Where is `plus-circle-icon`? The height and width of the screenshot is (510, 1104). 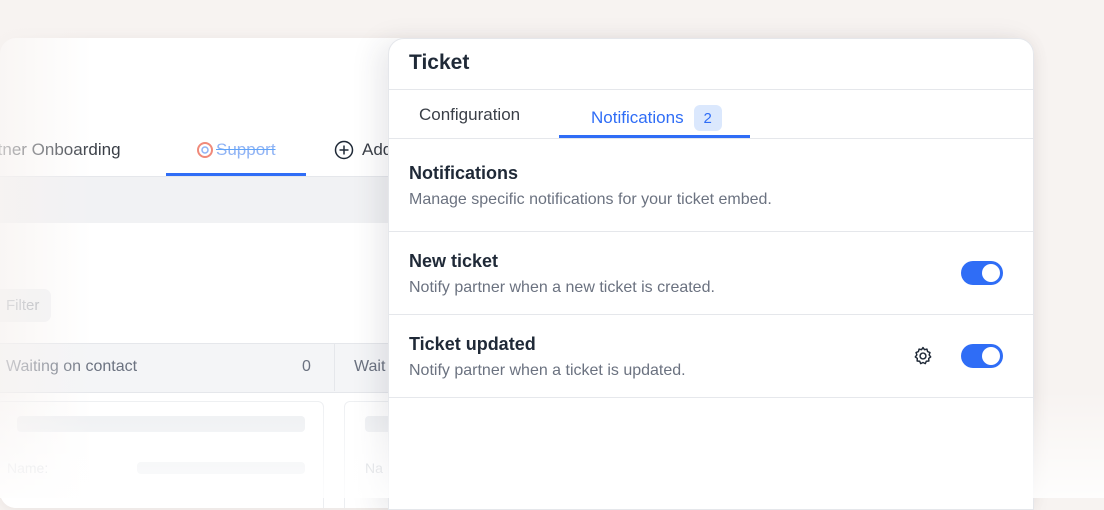
plus-circle-icon is located at coordinates (344, 150).